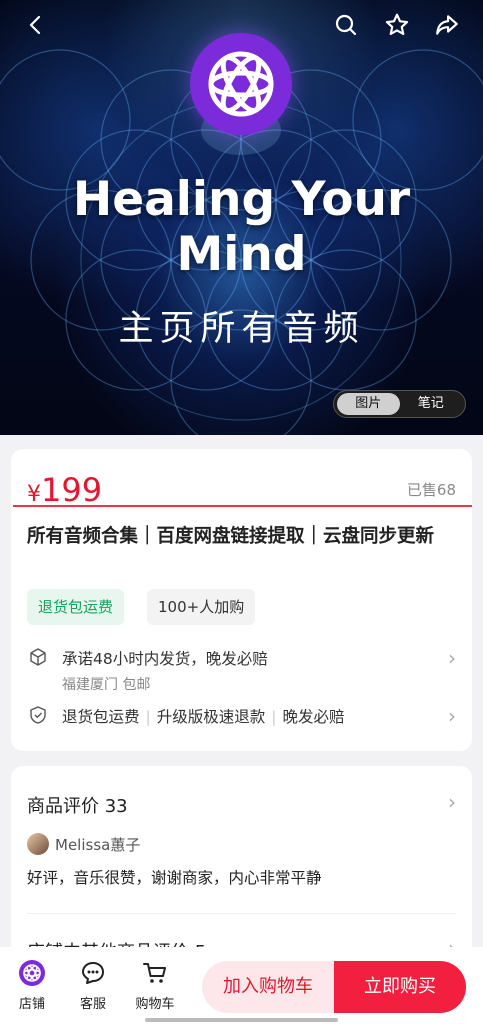 This screenshot has width=483, height=1024. What do you see at coordinates (431, 490) in the screenshot?
I see `sold-count: 已售68` at bounding box center [431, 490].